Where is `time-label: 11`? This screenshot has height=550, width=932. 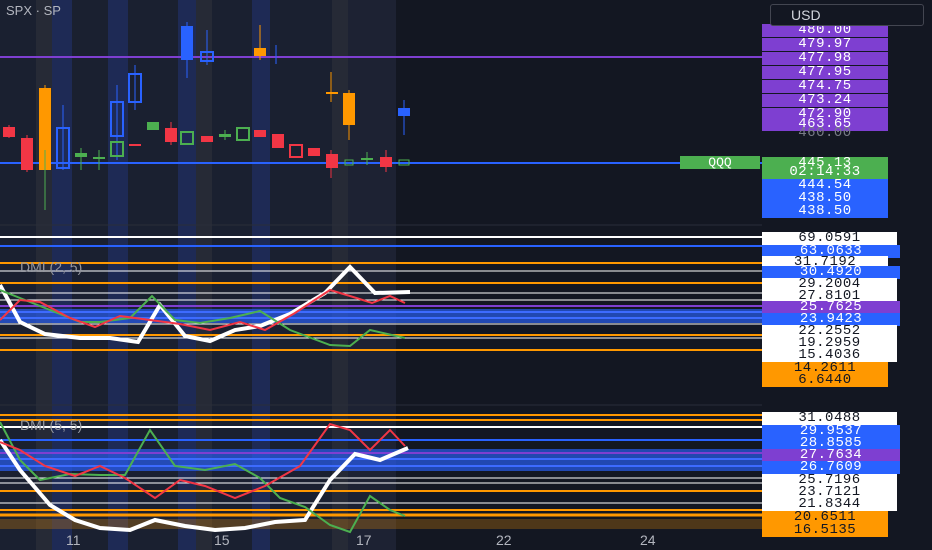
time-label: 11 is located at coordinates (73, 540).